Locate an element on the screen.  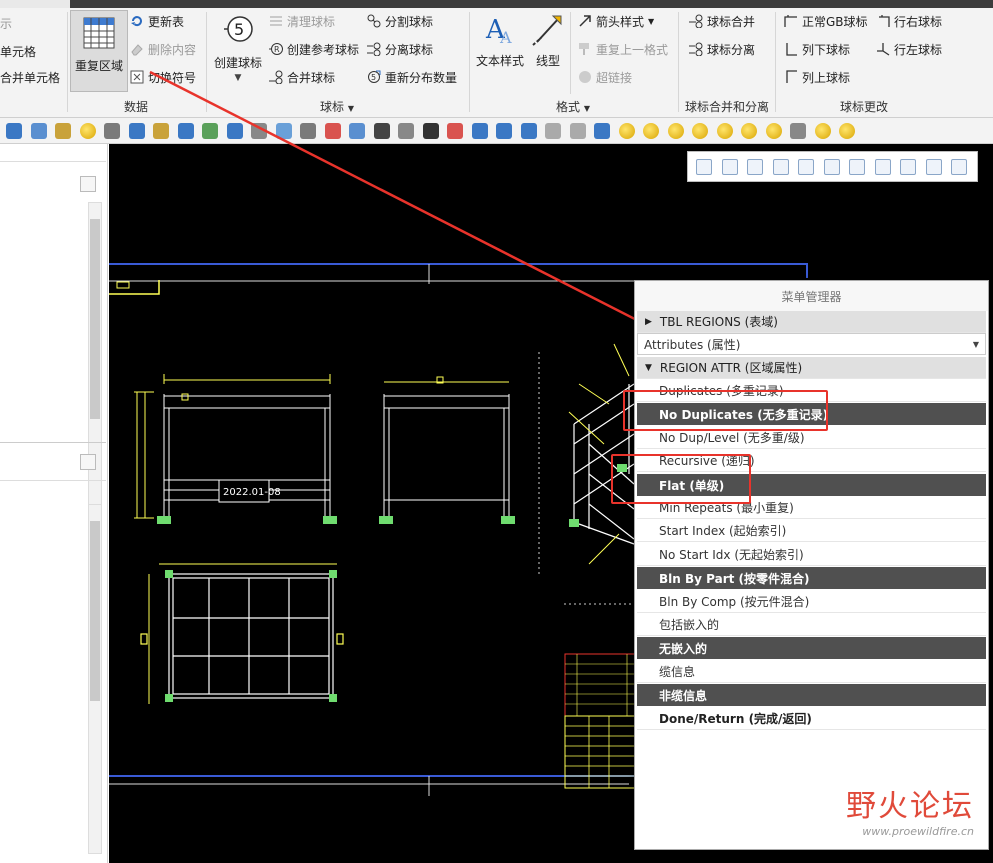
format-group-label: 格式 ▼ is located at coordinates (573, 106).